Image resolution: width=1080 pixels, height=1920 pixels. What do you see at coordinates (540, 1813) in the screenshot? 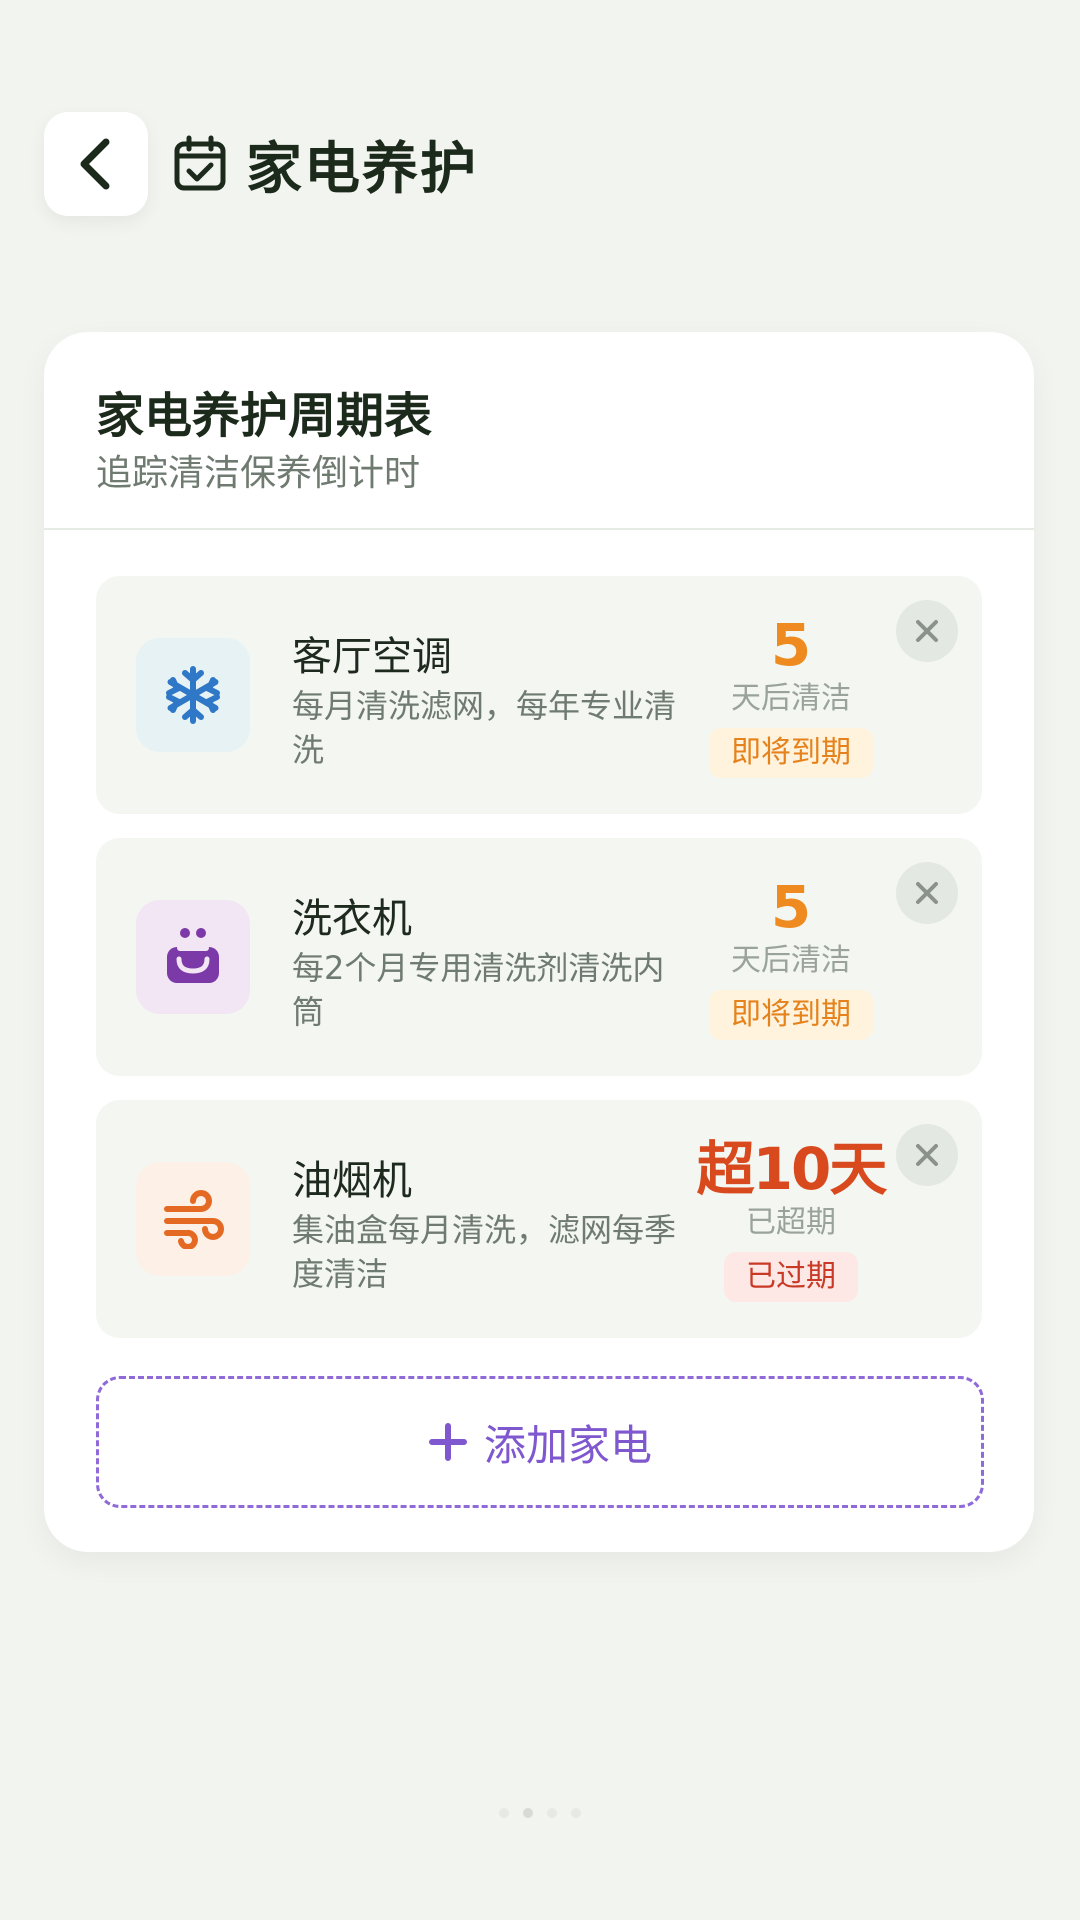
I see `page-indicator` at bounding box center [540, 1813].